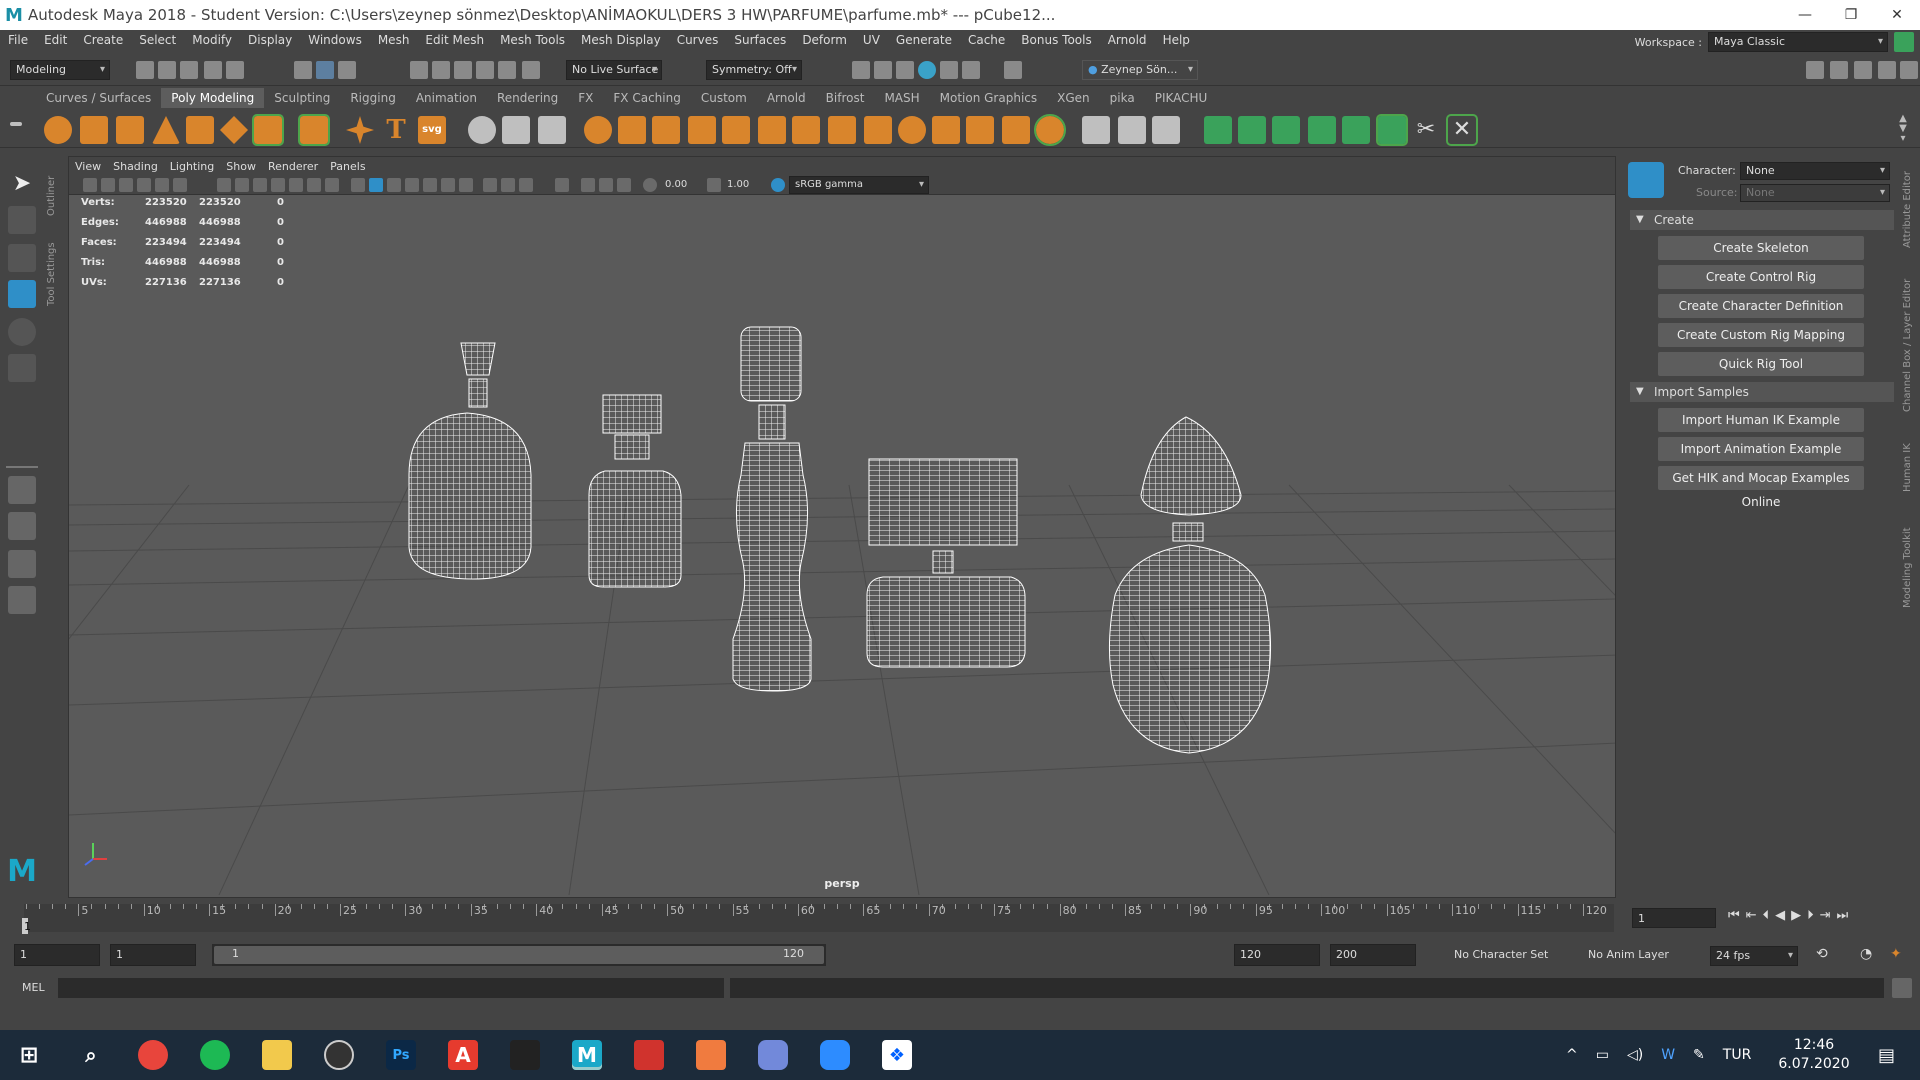 This screenshot has width=1920, height=1080. I want to click on create-control-rig-button: Create Control Rig, so click(1761, 277).